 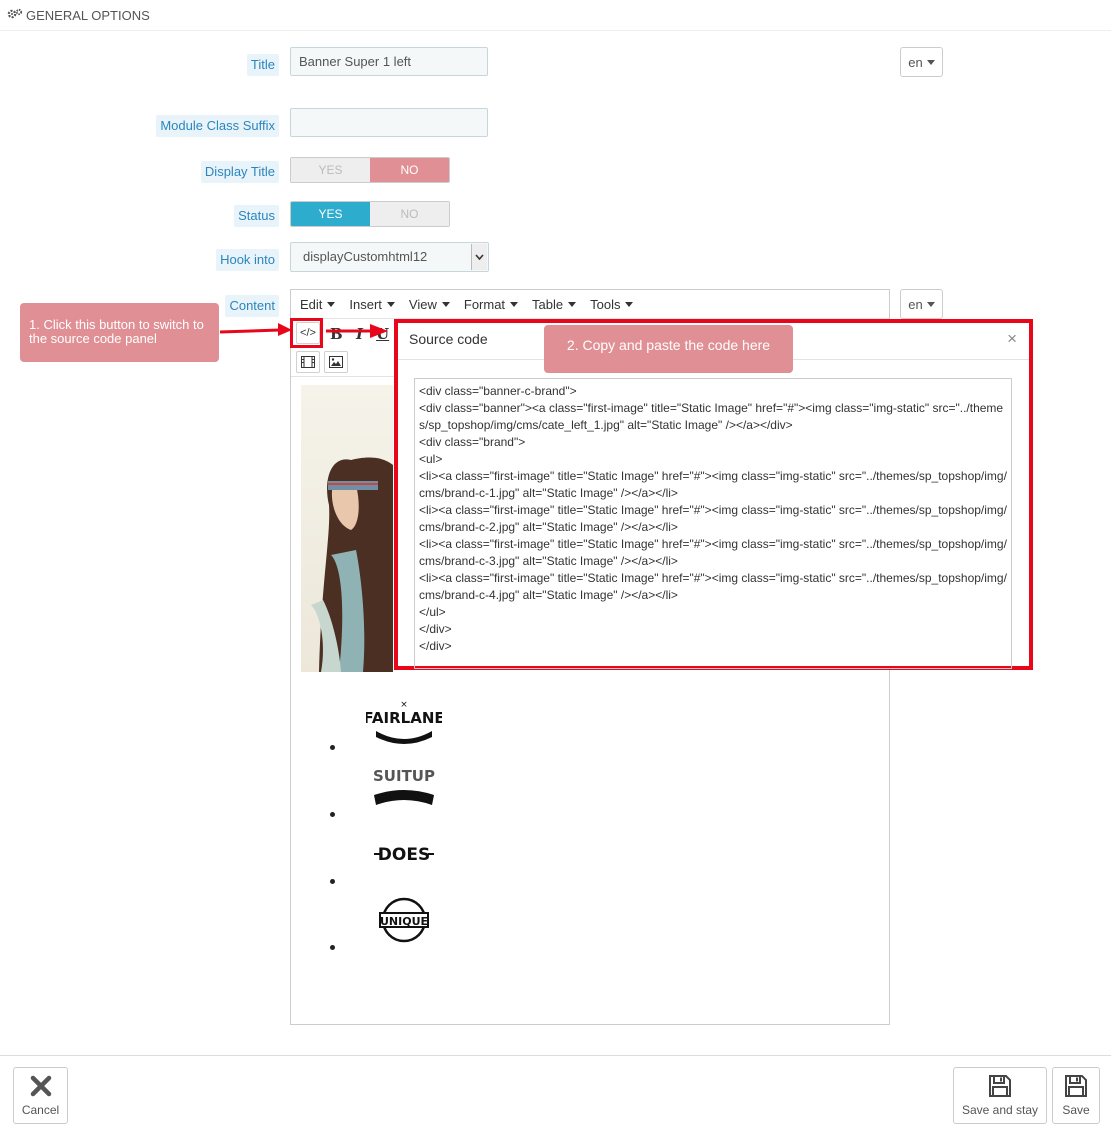 I want to click on hook-select: displayCustomhtml12, so click(x=389, y=257).